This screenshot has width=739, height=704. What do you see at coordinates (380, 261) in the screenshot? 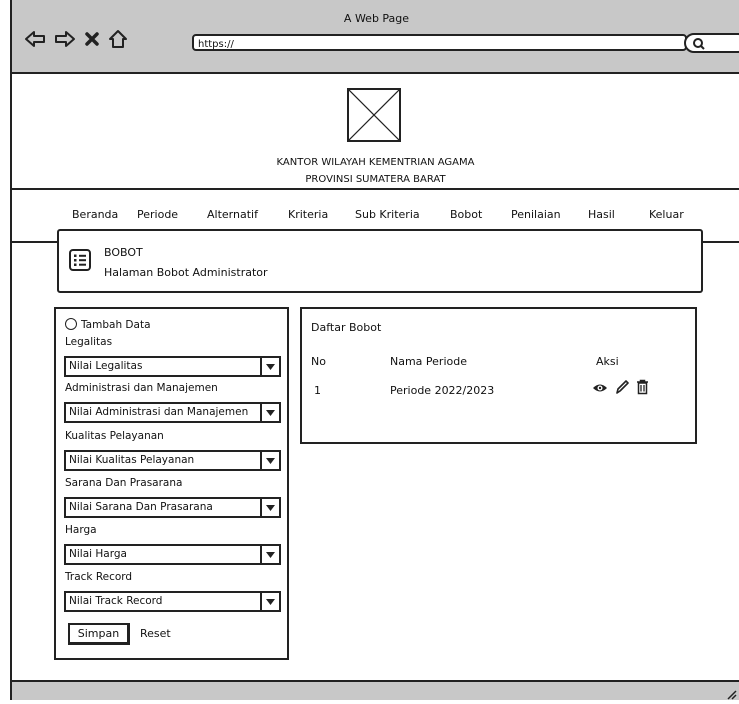
I see `page-heading-box: BOBOT Halaman Bobot Administrator` at bounding box center [380, 261].